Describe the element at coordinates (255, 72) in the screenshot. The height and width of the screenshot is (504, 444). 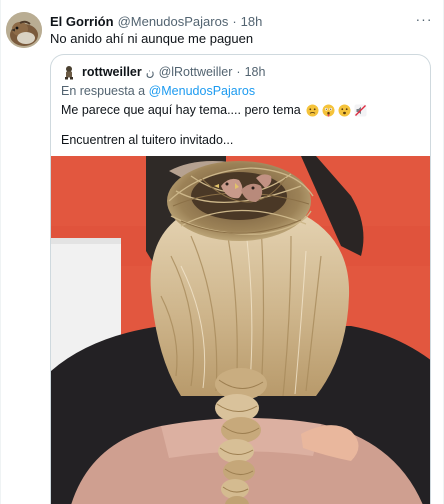
I see `quoted-timestamp: 18h` at that location.